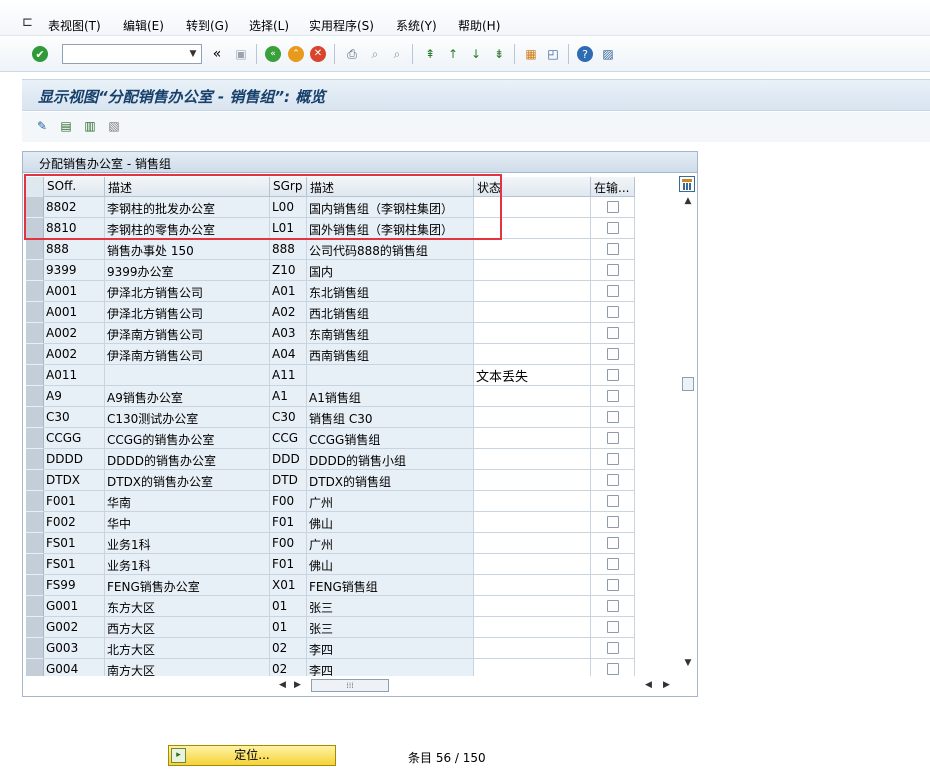 This screenshot has height=783, width=930. Describe the element at coordinates (499, 54) in the screenshot. I see `last-page-icon: ⇟` at that location.